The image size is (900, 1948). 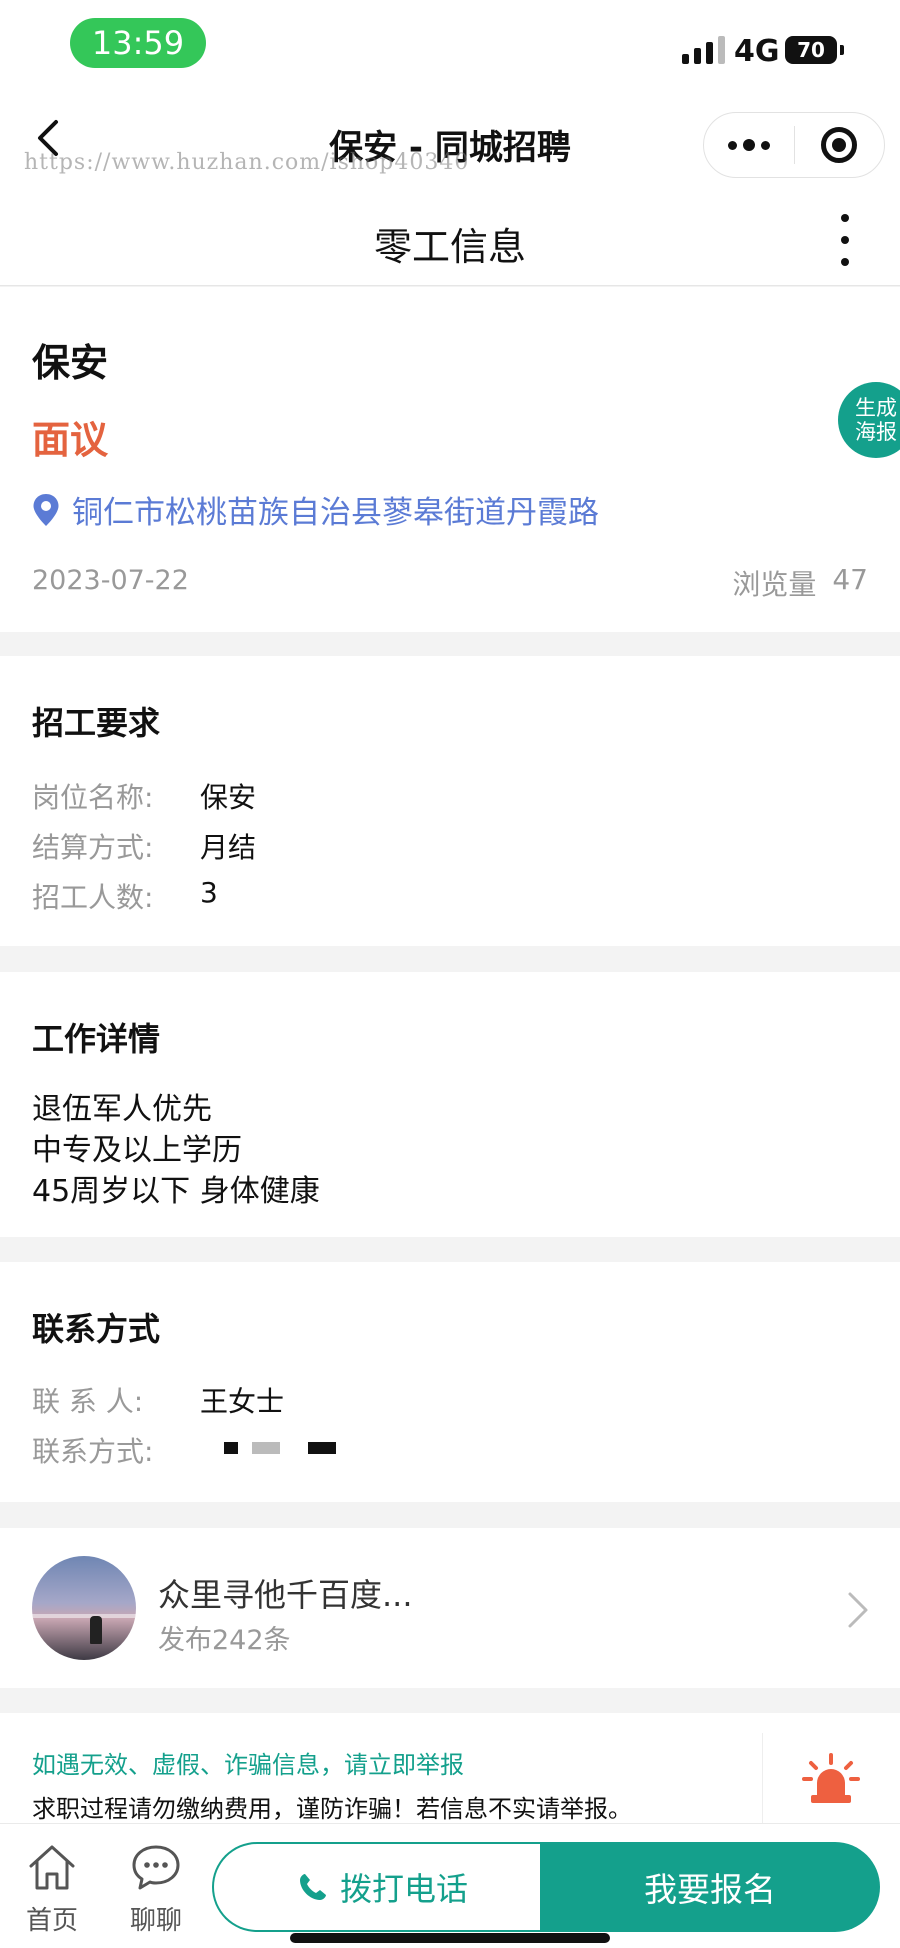 I want to click on alarm-siren-icon, so click(x=831, y=1778).